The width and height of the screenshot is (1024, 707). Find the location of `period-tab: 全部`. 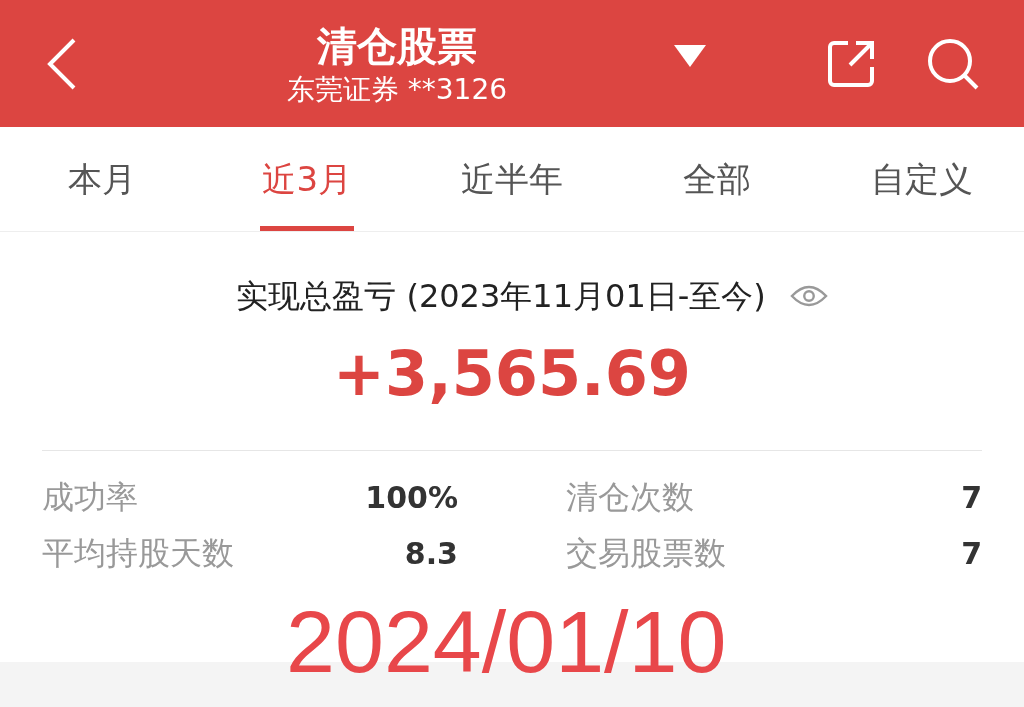

period-tab: 全部 is located at coordinates (717, 179).